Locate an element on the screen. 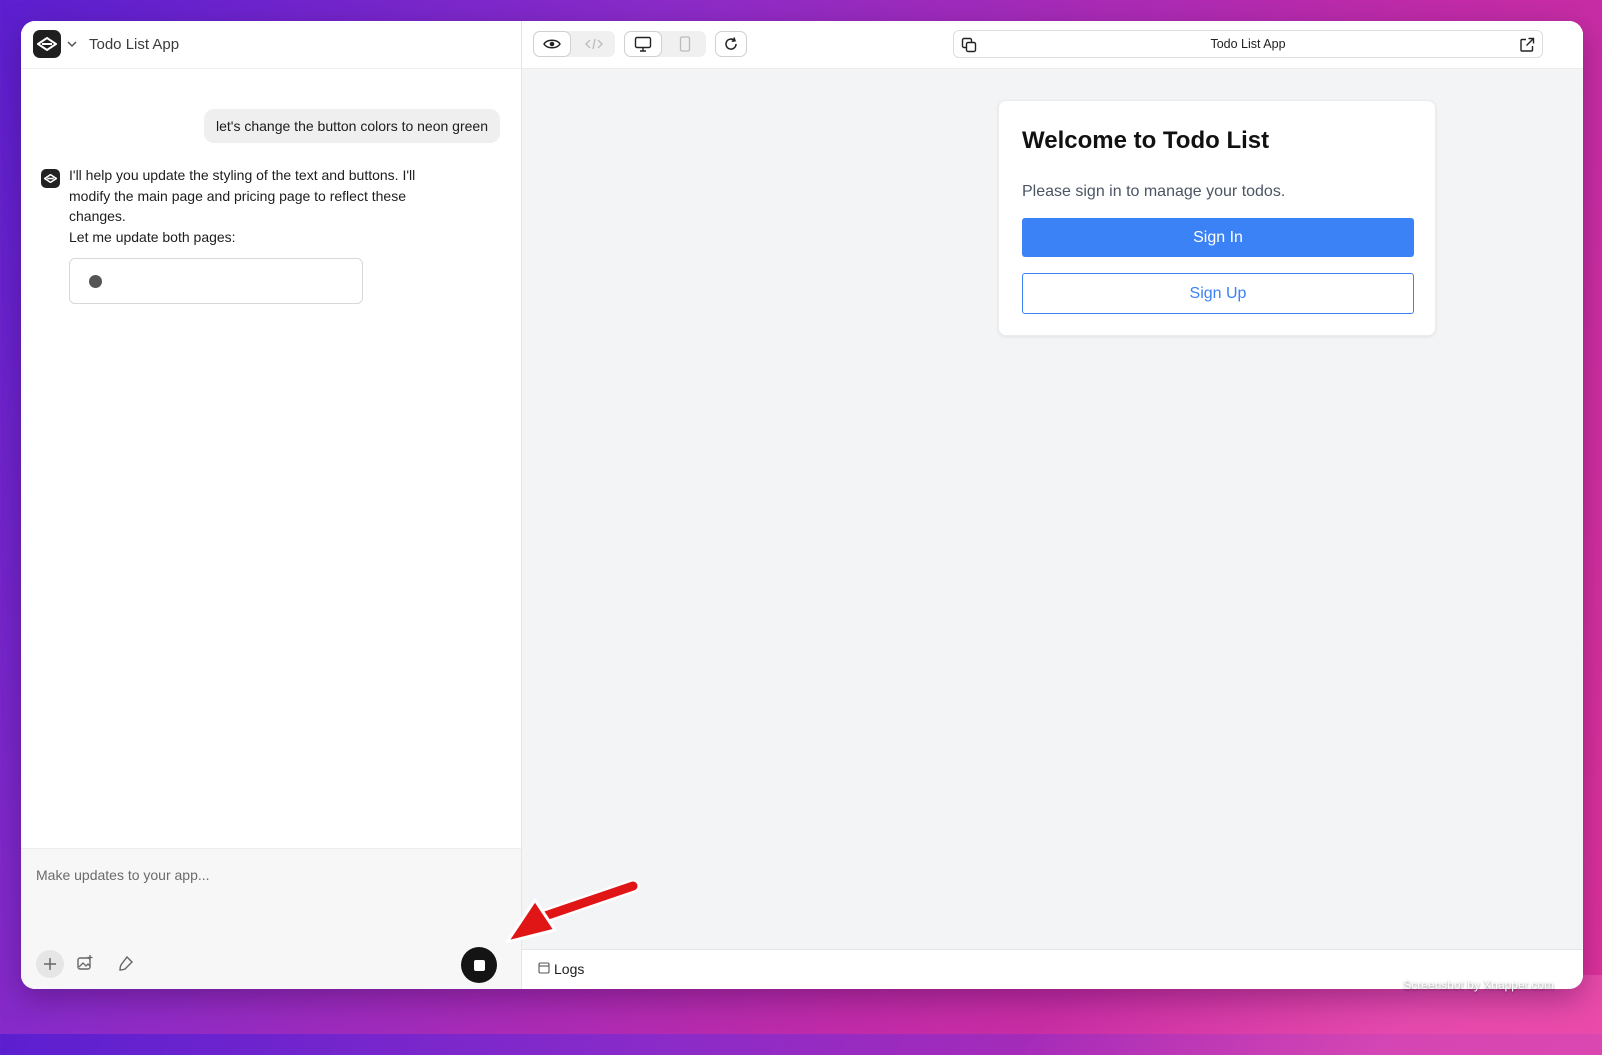 The height and width of the screenshot is (1055, 1602). sign-in-button: Sign In is located at coordinates (1218, 237).